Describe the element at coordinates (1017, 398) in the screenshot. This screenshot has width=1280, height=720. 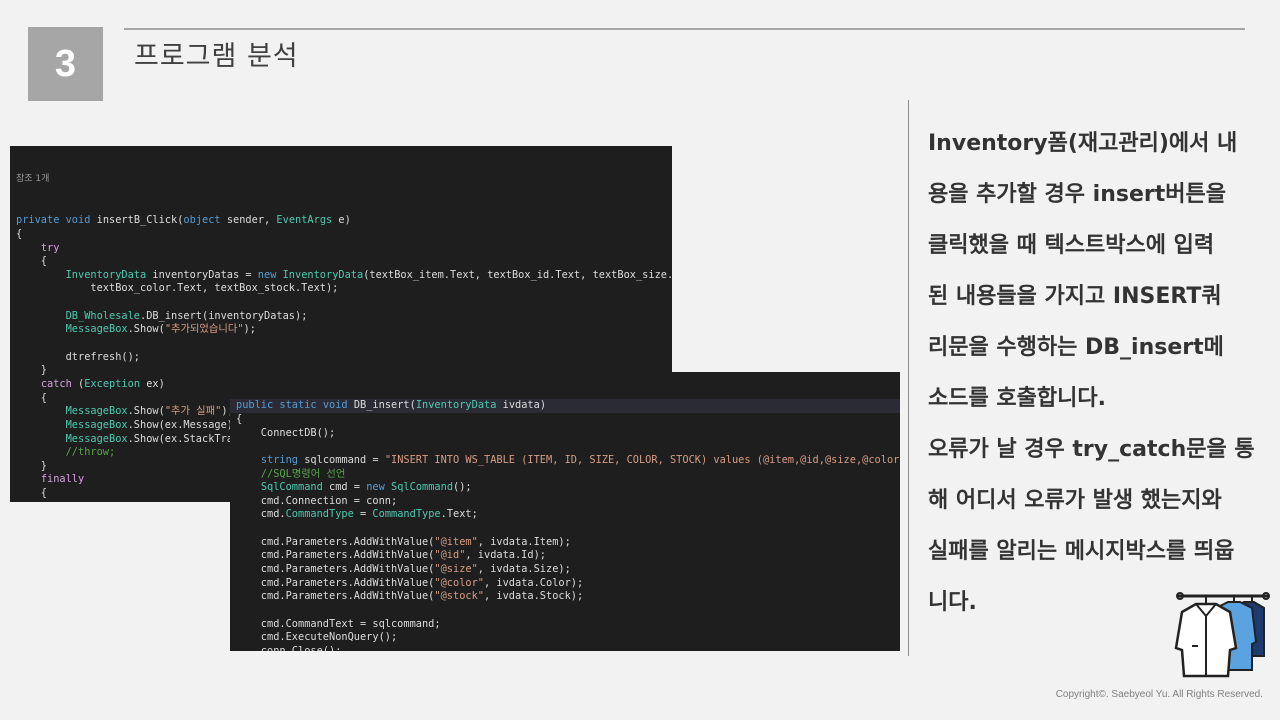
I see `description-line: 소드를 호출합니다.` at that location.